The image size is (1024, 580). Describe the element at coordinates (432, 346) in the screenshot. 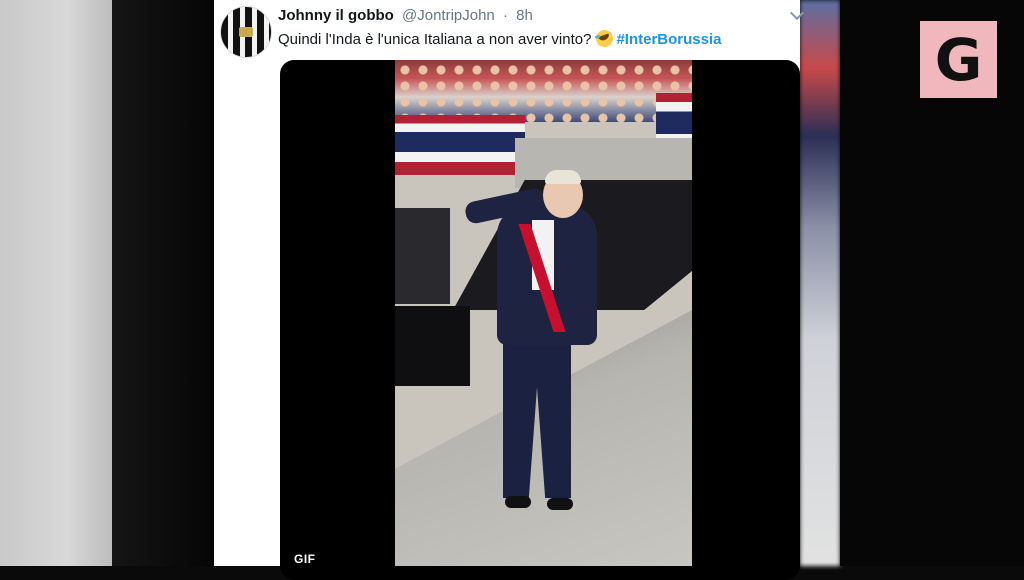

I see `speaker-stand` at that location.